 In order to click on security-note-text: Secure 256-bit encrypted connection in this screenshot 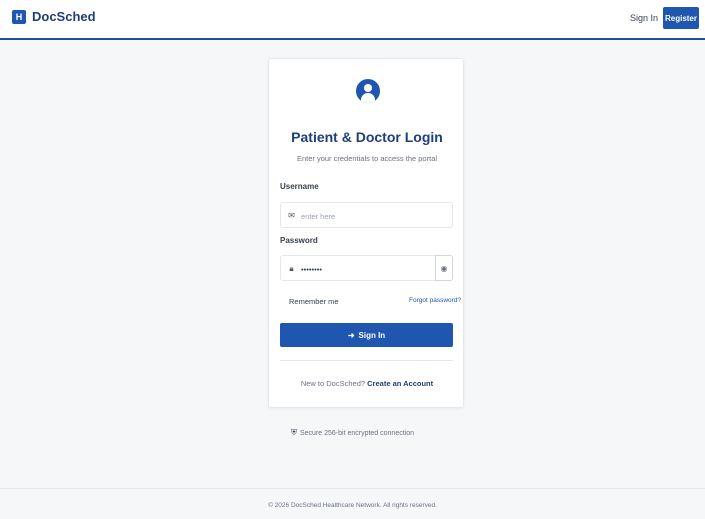, I will do `click(357, 433)`.